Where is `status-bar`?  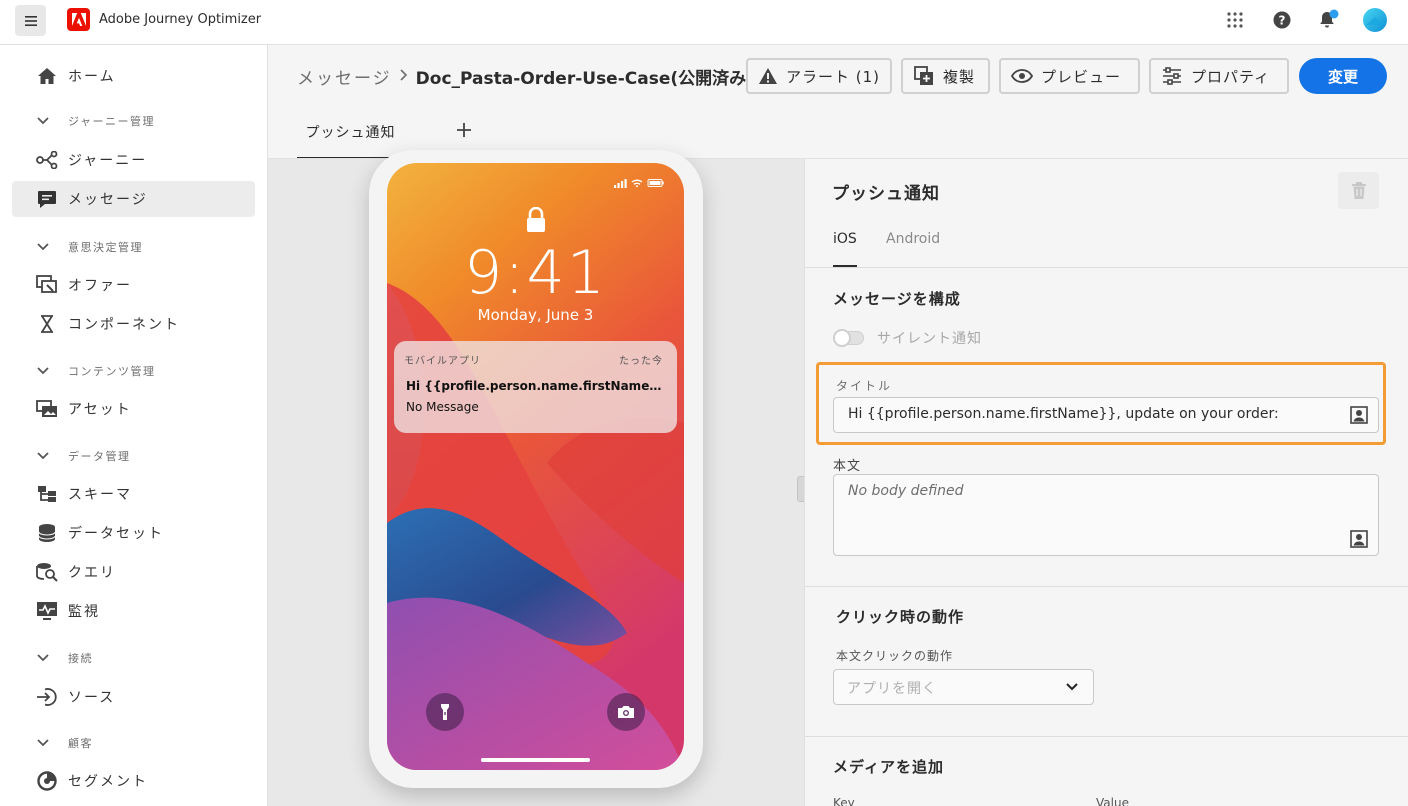 status-bar is located at coordinates (640, 183).